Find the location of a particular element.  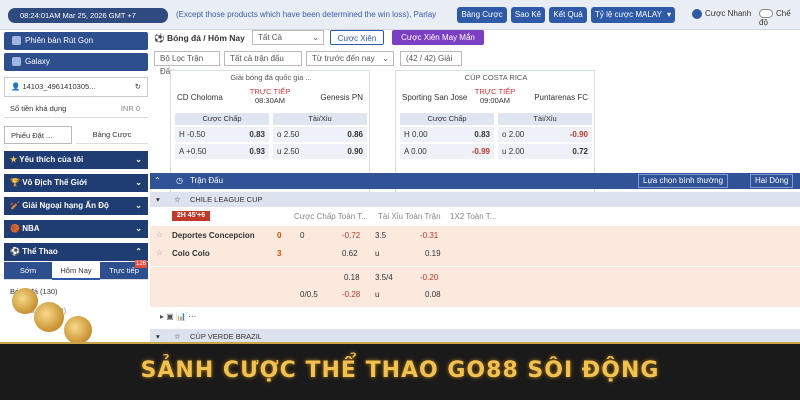

tab-today: Hôm Nay is located at coordinates (76, 271).